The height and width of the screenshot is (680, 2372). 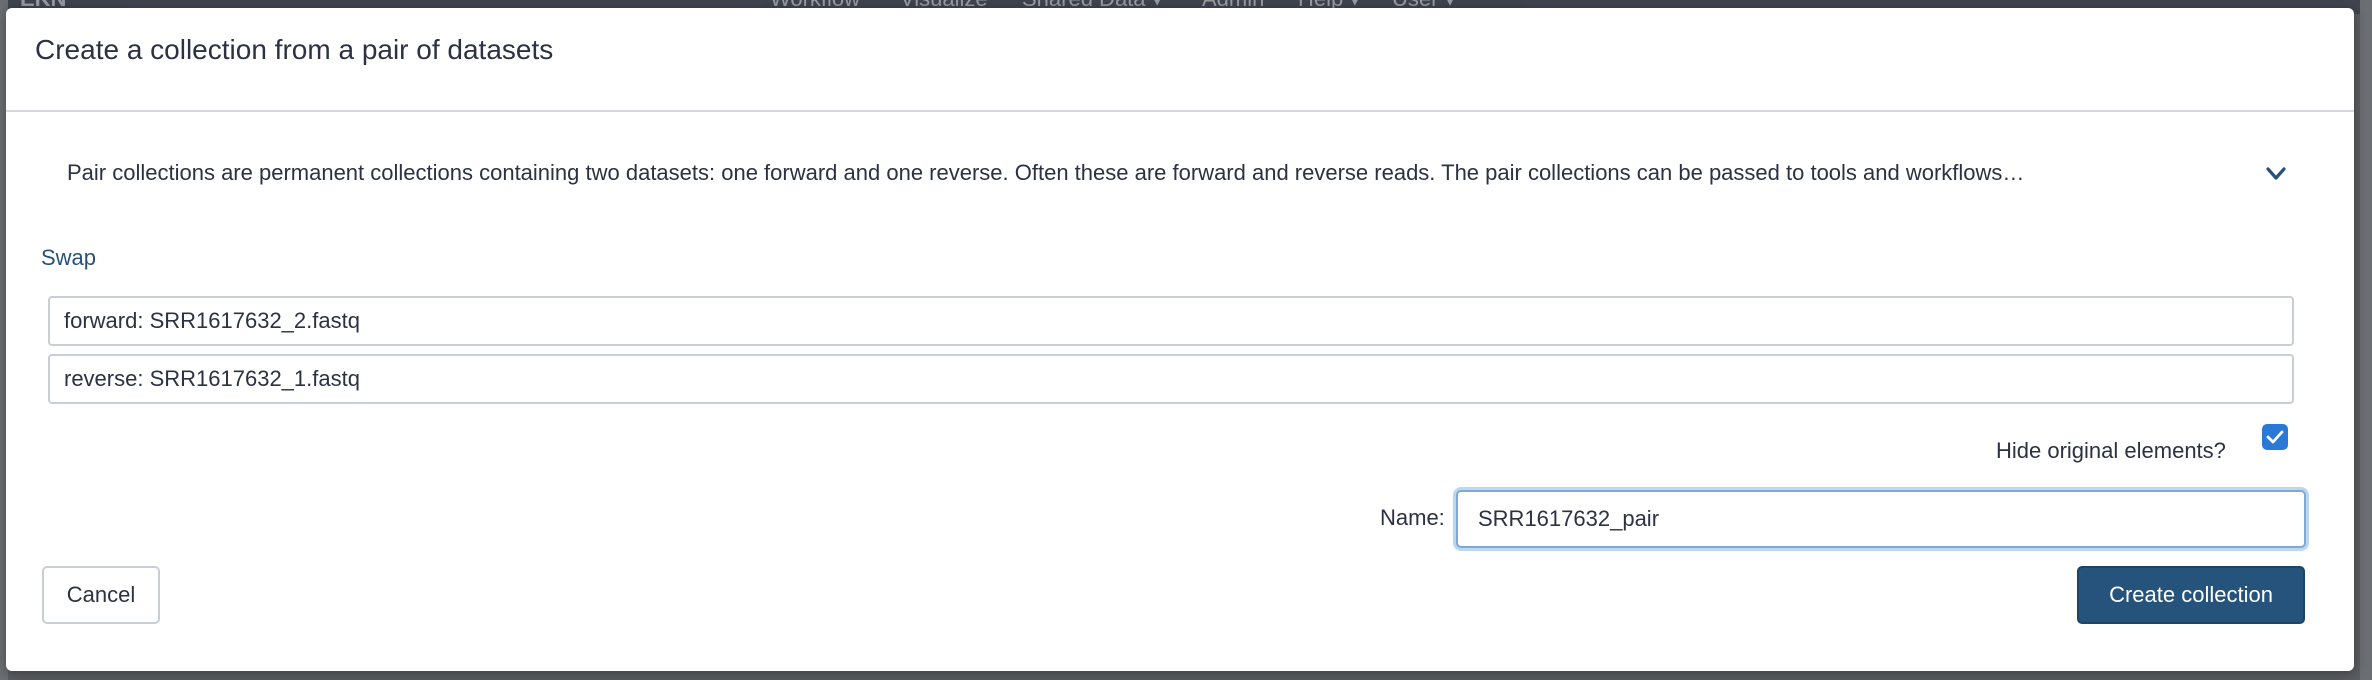 I want to click on name-label: Name:, so click(x=1412, y=517).